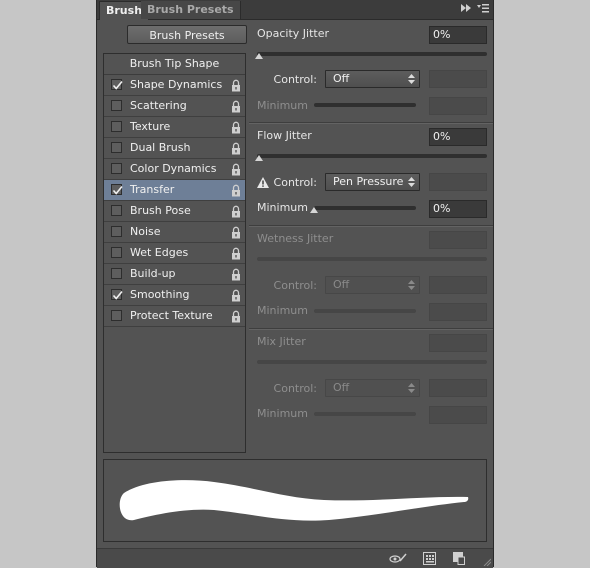 This screenshot has height=568, width=590. Describe the element at coordinates (372, 362) in the screenshot. I see `mix-jitter-slider` at that location.